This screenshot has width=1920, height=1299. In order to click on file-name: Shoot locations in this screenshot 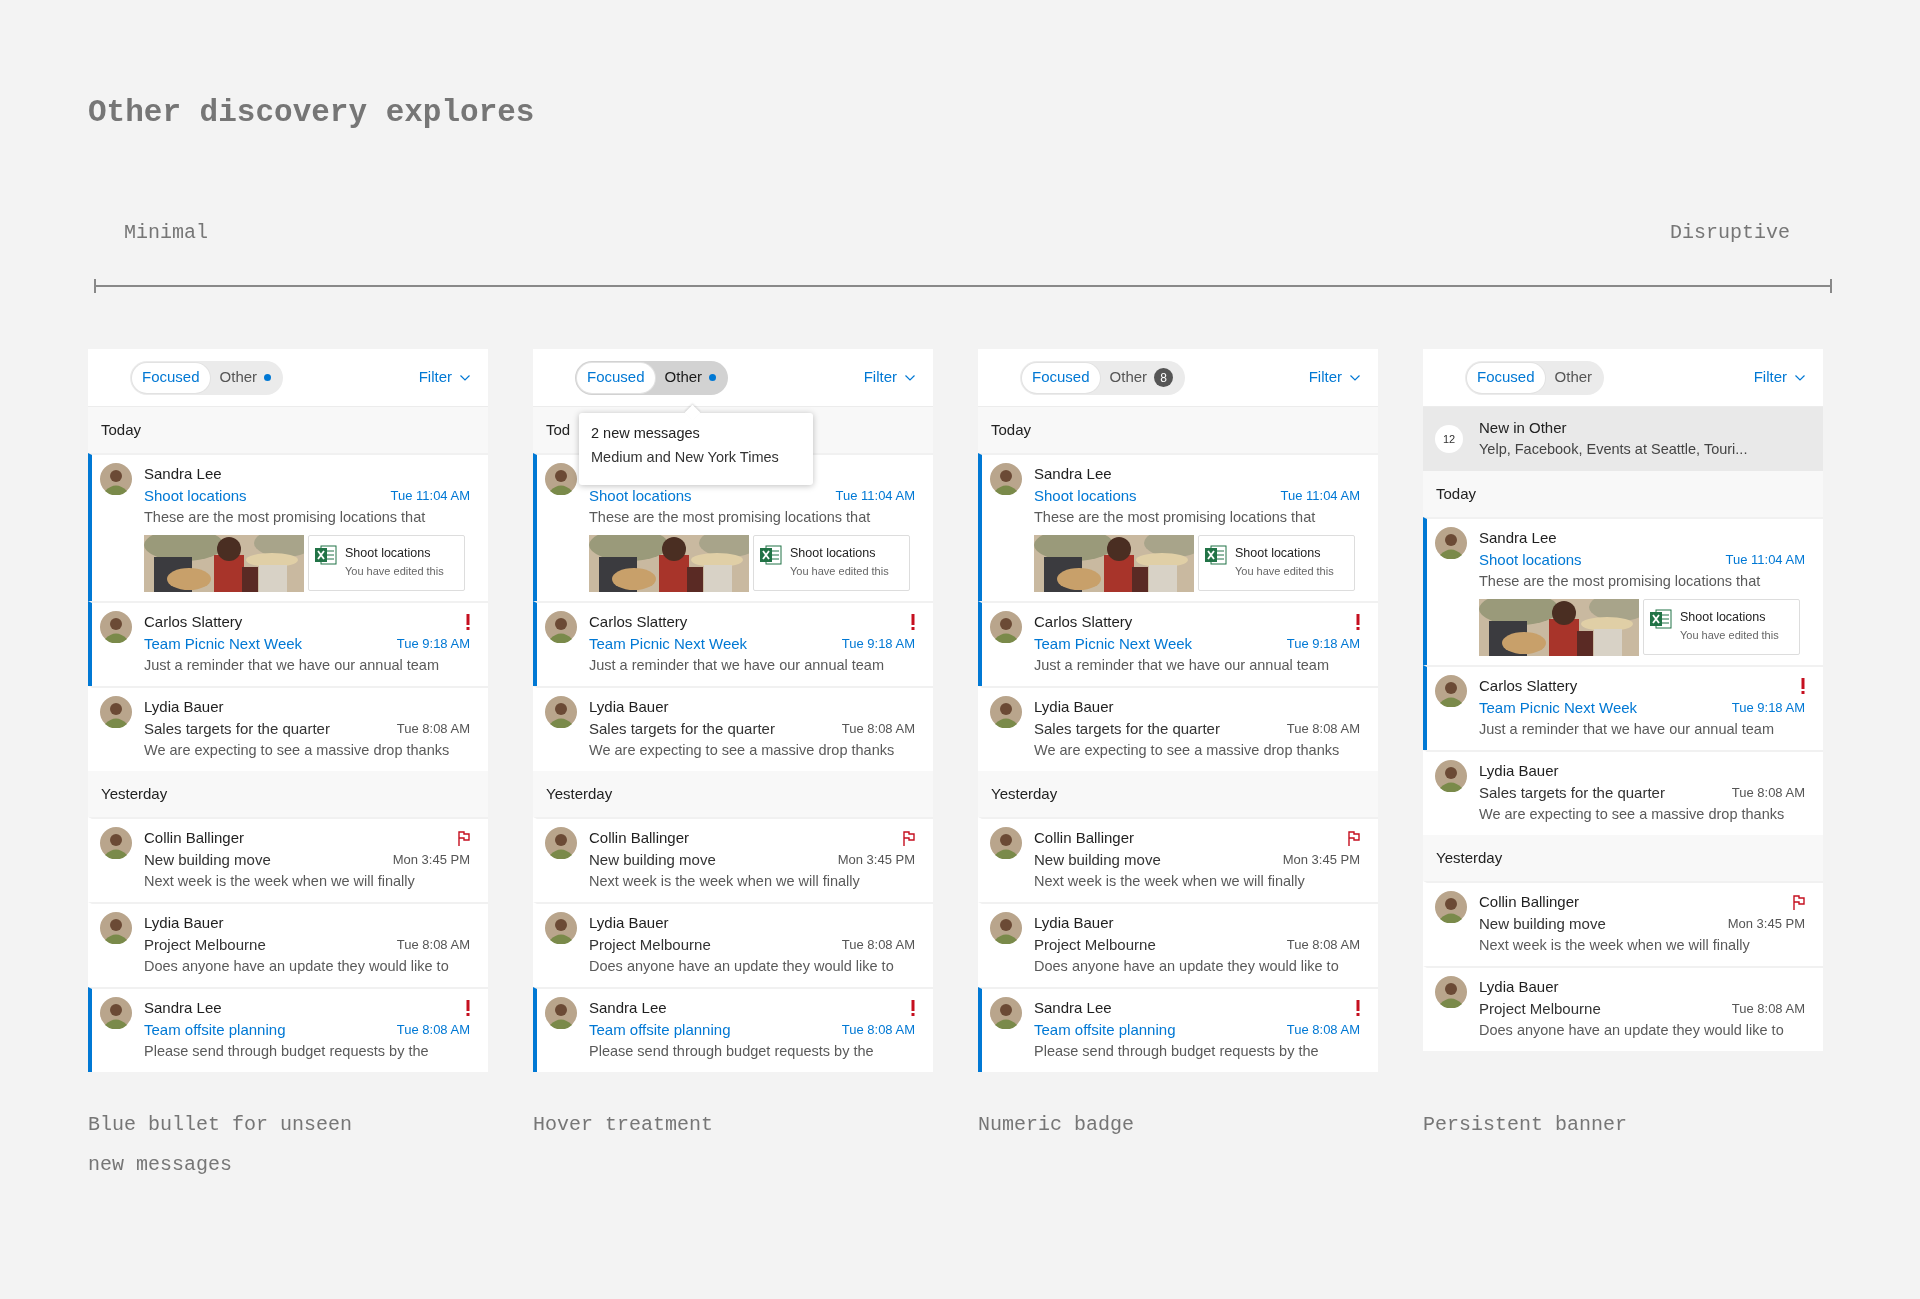, I will do `click(833, 553)`.